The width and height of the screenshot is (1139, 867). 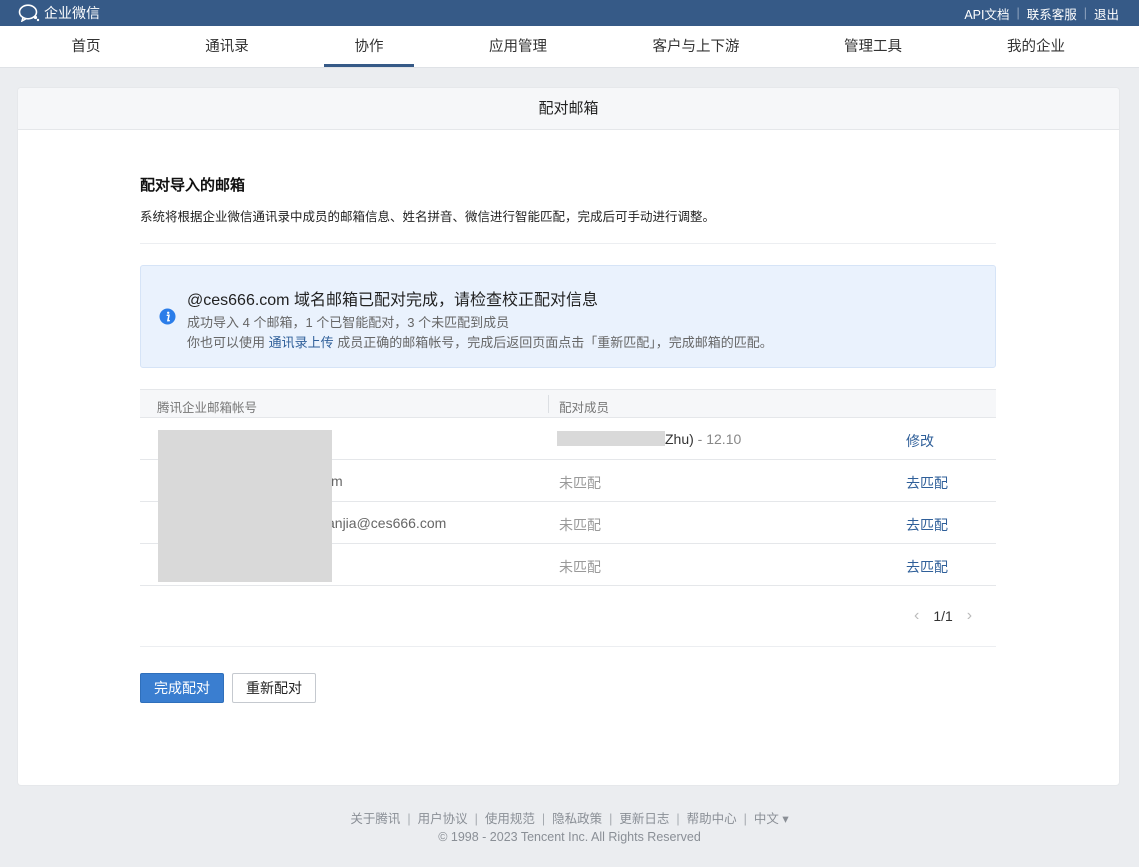 What do you see at coordinates (771, 819) in the screenshot?
I see `language-select: 中文 ▾` at bounding box center [771, 819].